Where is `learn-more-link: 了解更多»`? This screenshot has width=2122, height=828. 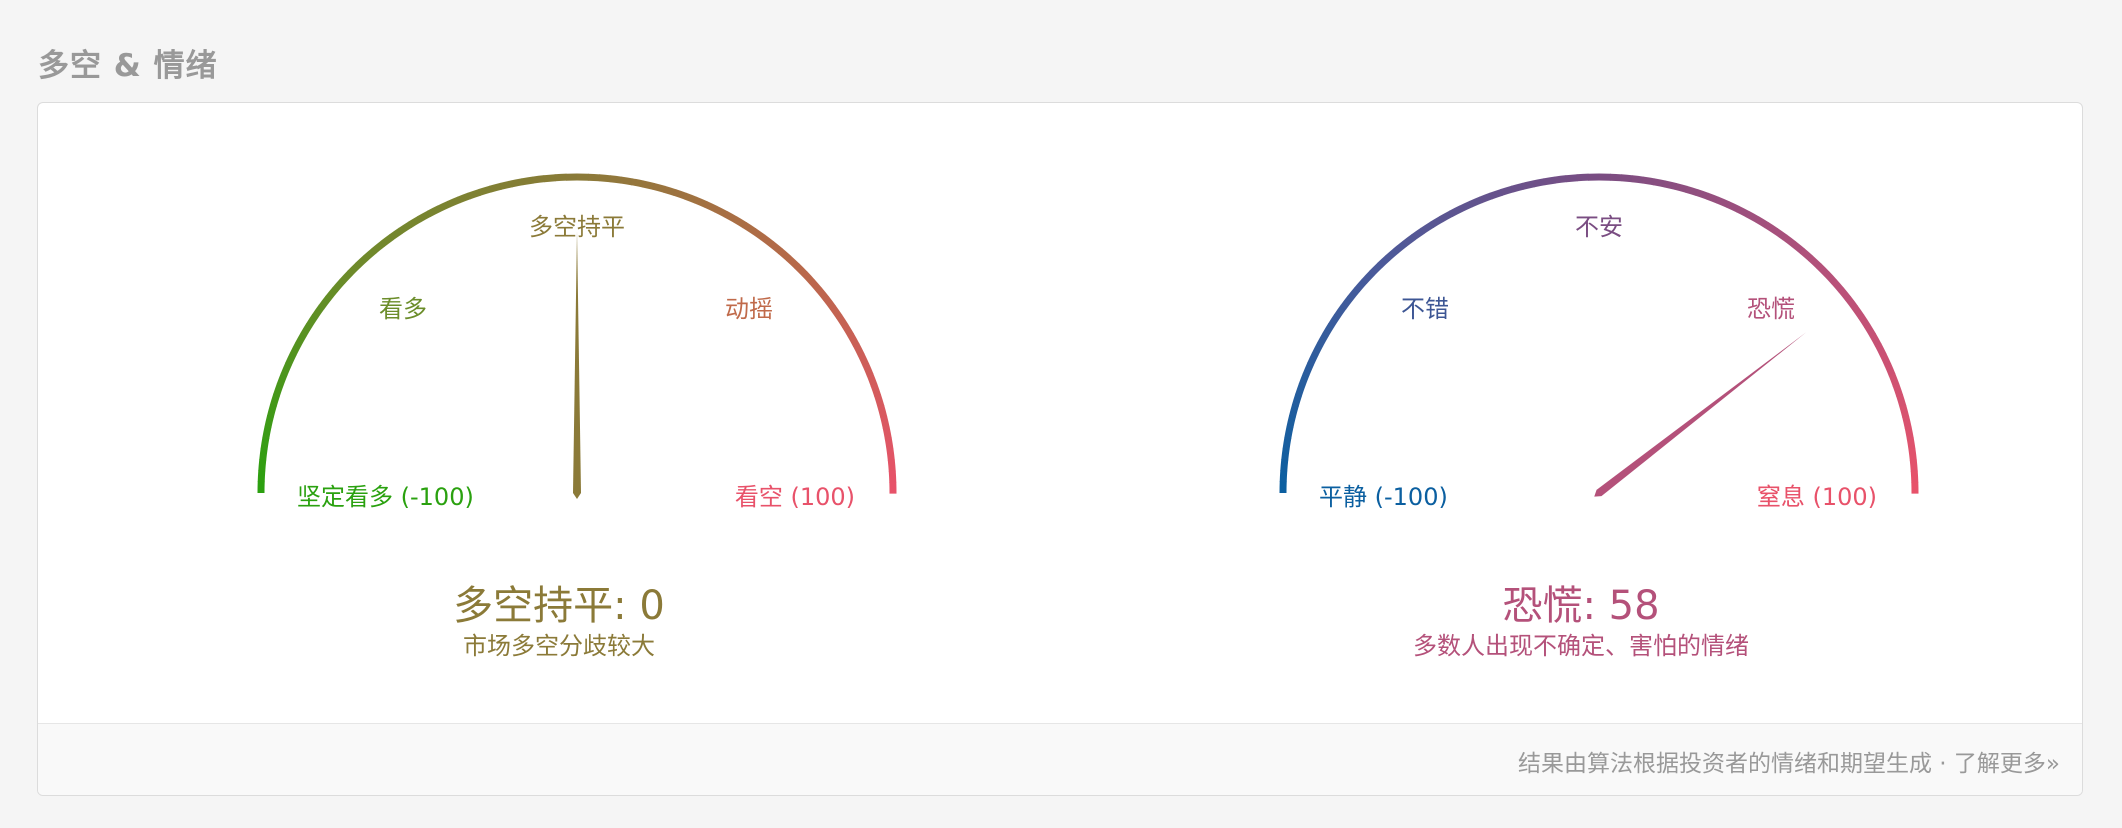
learn-more-link: 了解更多» is located at coordinates (2007, 764).